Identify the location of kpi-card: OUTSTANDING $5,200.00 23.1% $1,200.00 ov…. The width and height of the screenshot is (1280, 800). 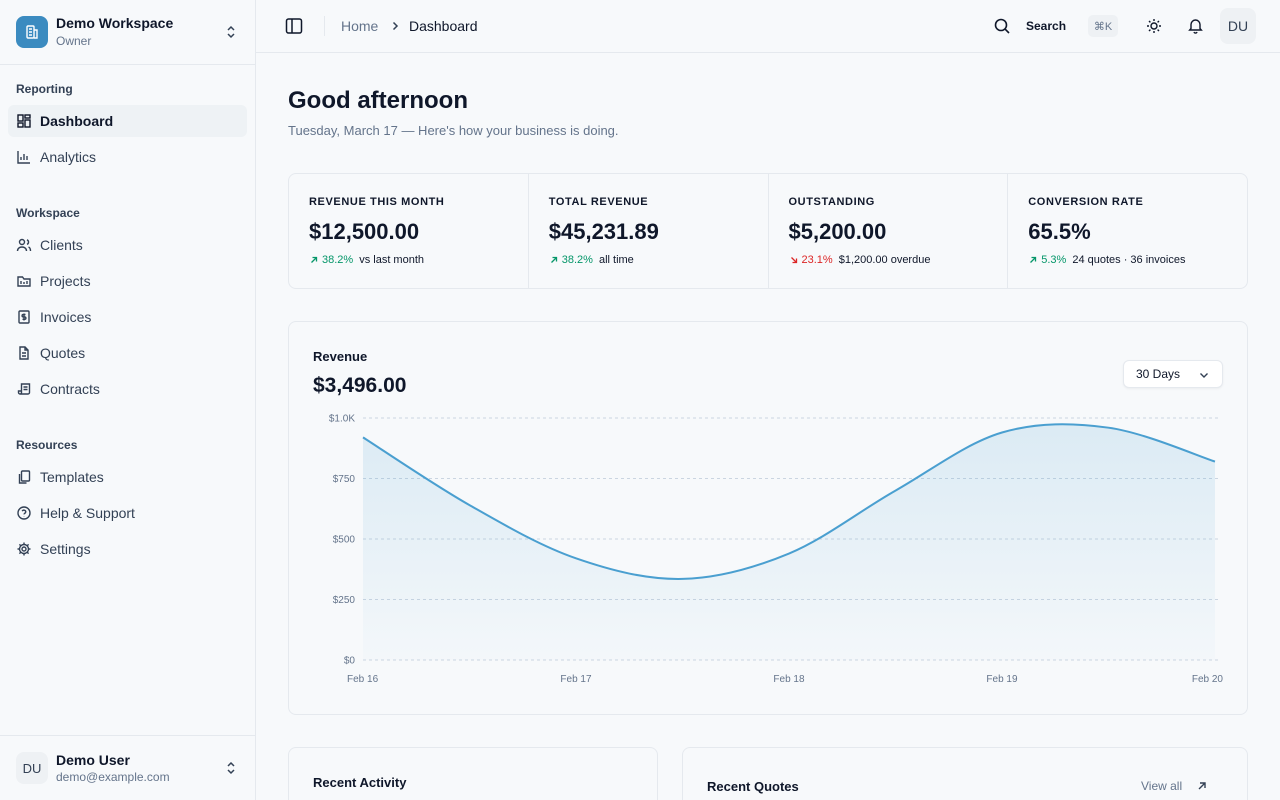
(889, 231).